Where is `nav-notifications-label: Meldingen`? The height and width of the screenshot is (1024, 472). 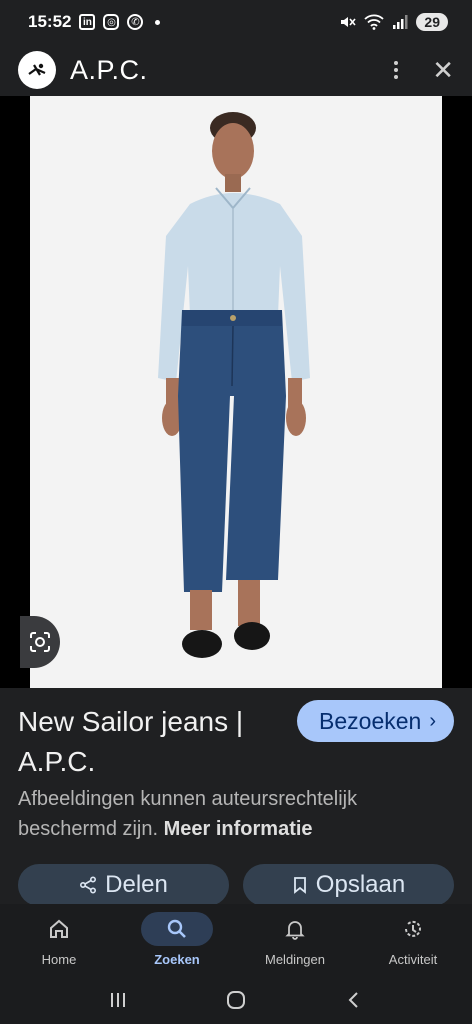 nav-notifications-label: Meldingen is located at coordinates (295, 959).